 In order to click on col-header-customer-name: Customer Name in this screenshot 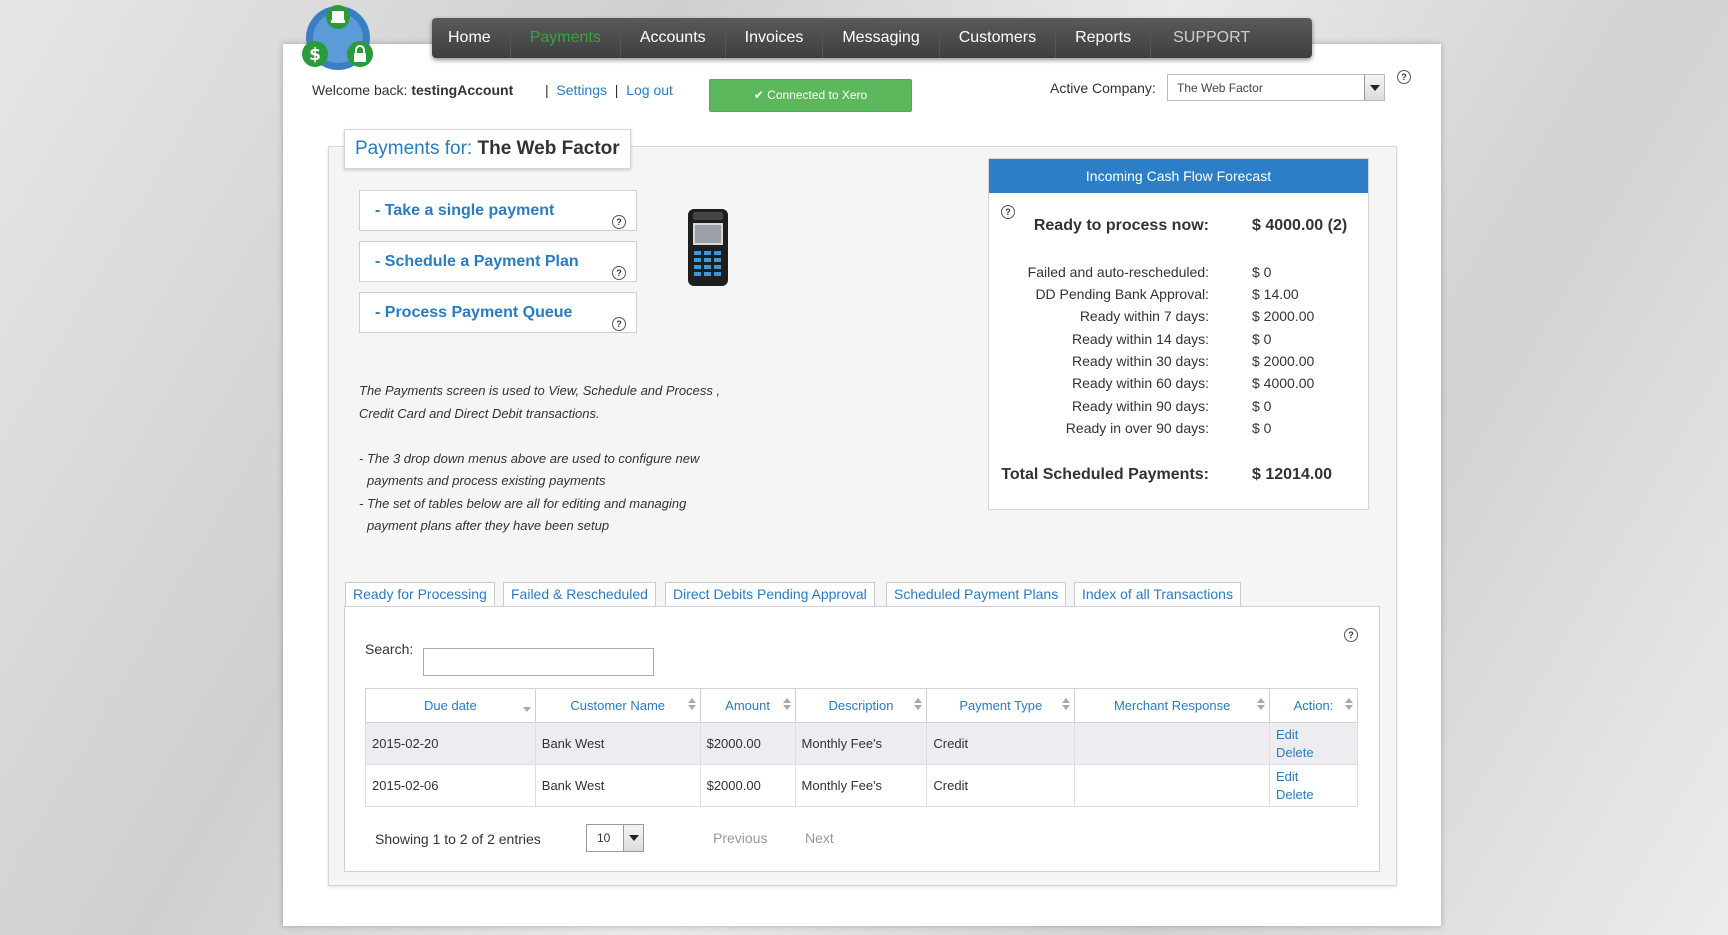, I will do `click(617, 705)`.